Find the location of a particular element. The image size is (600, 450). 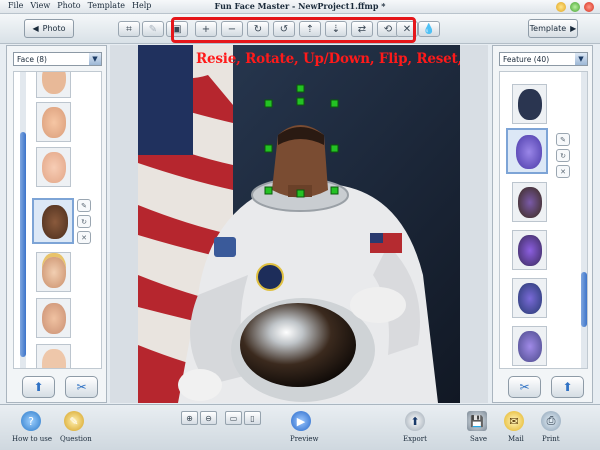

crop-icon: ⌗ is located at coordinates (129, 29).